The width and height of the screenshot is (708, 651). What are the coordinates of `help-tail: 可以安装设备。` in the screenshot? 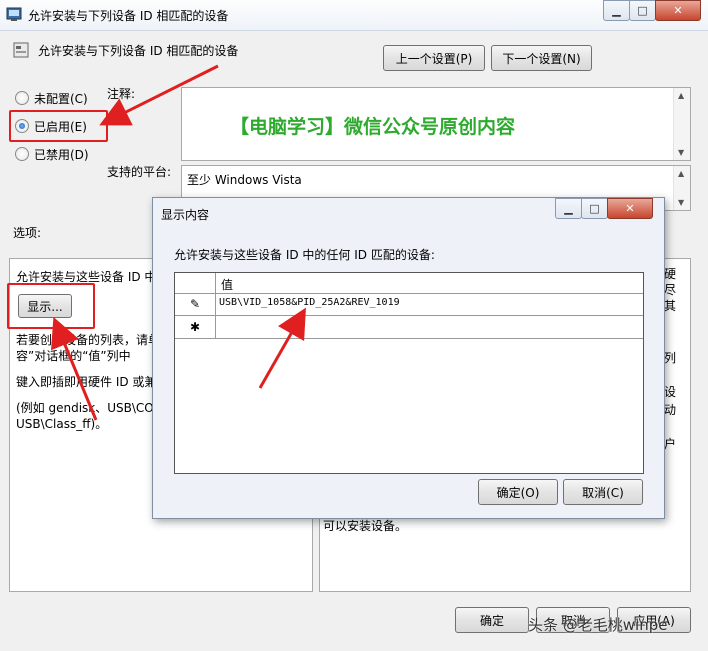 It's located at (365, 526).